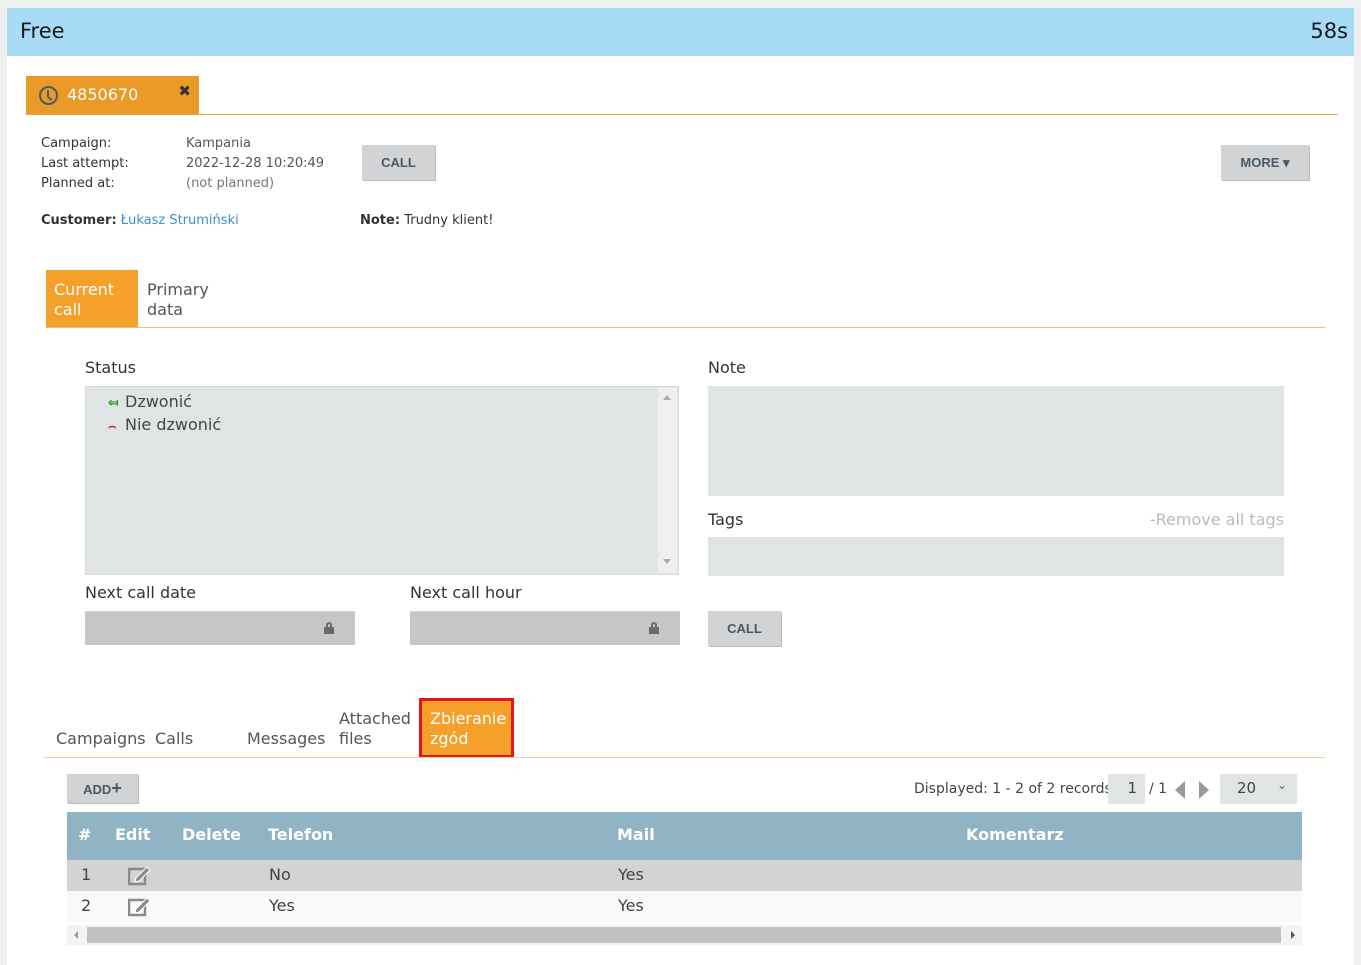  I want to click on page-total: / 1, so click(1158, 789).